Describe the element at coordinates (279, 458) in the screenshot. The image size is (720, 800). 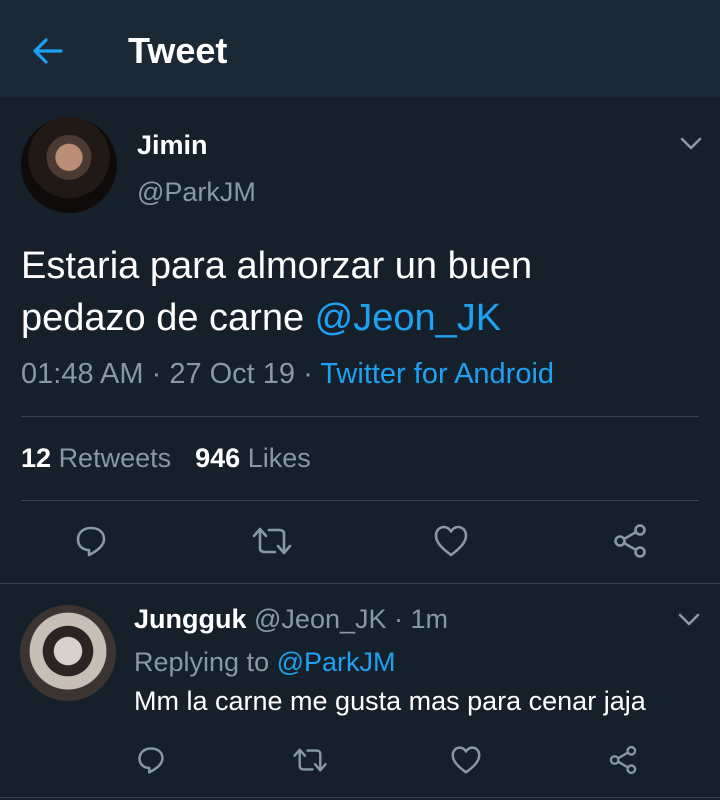
I see `likes-label: Likes` at that location.